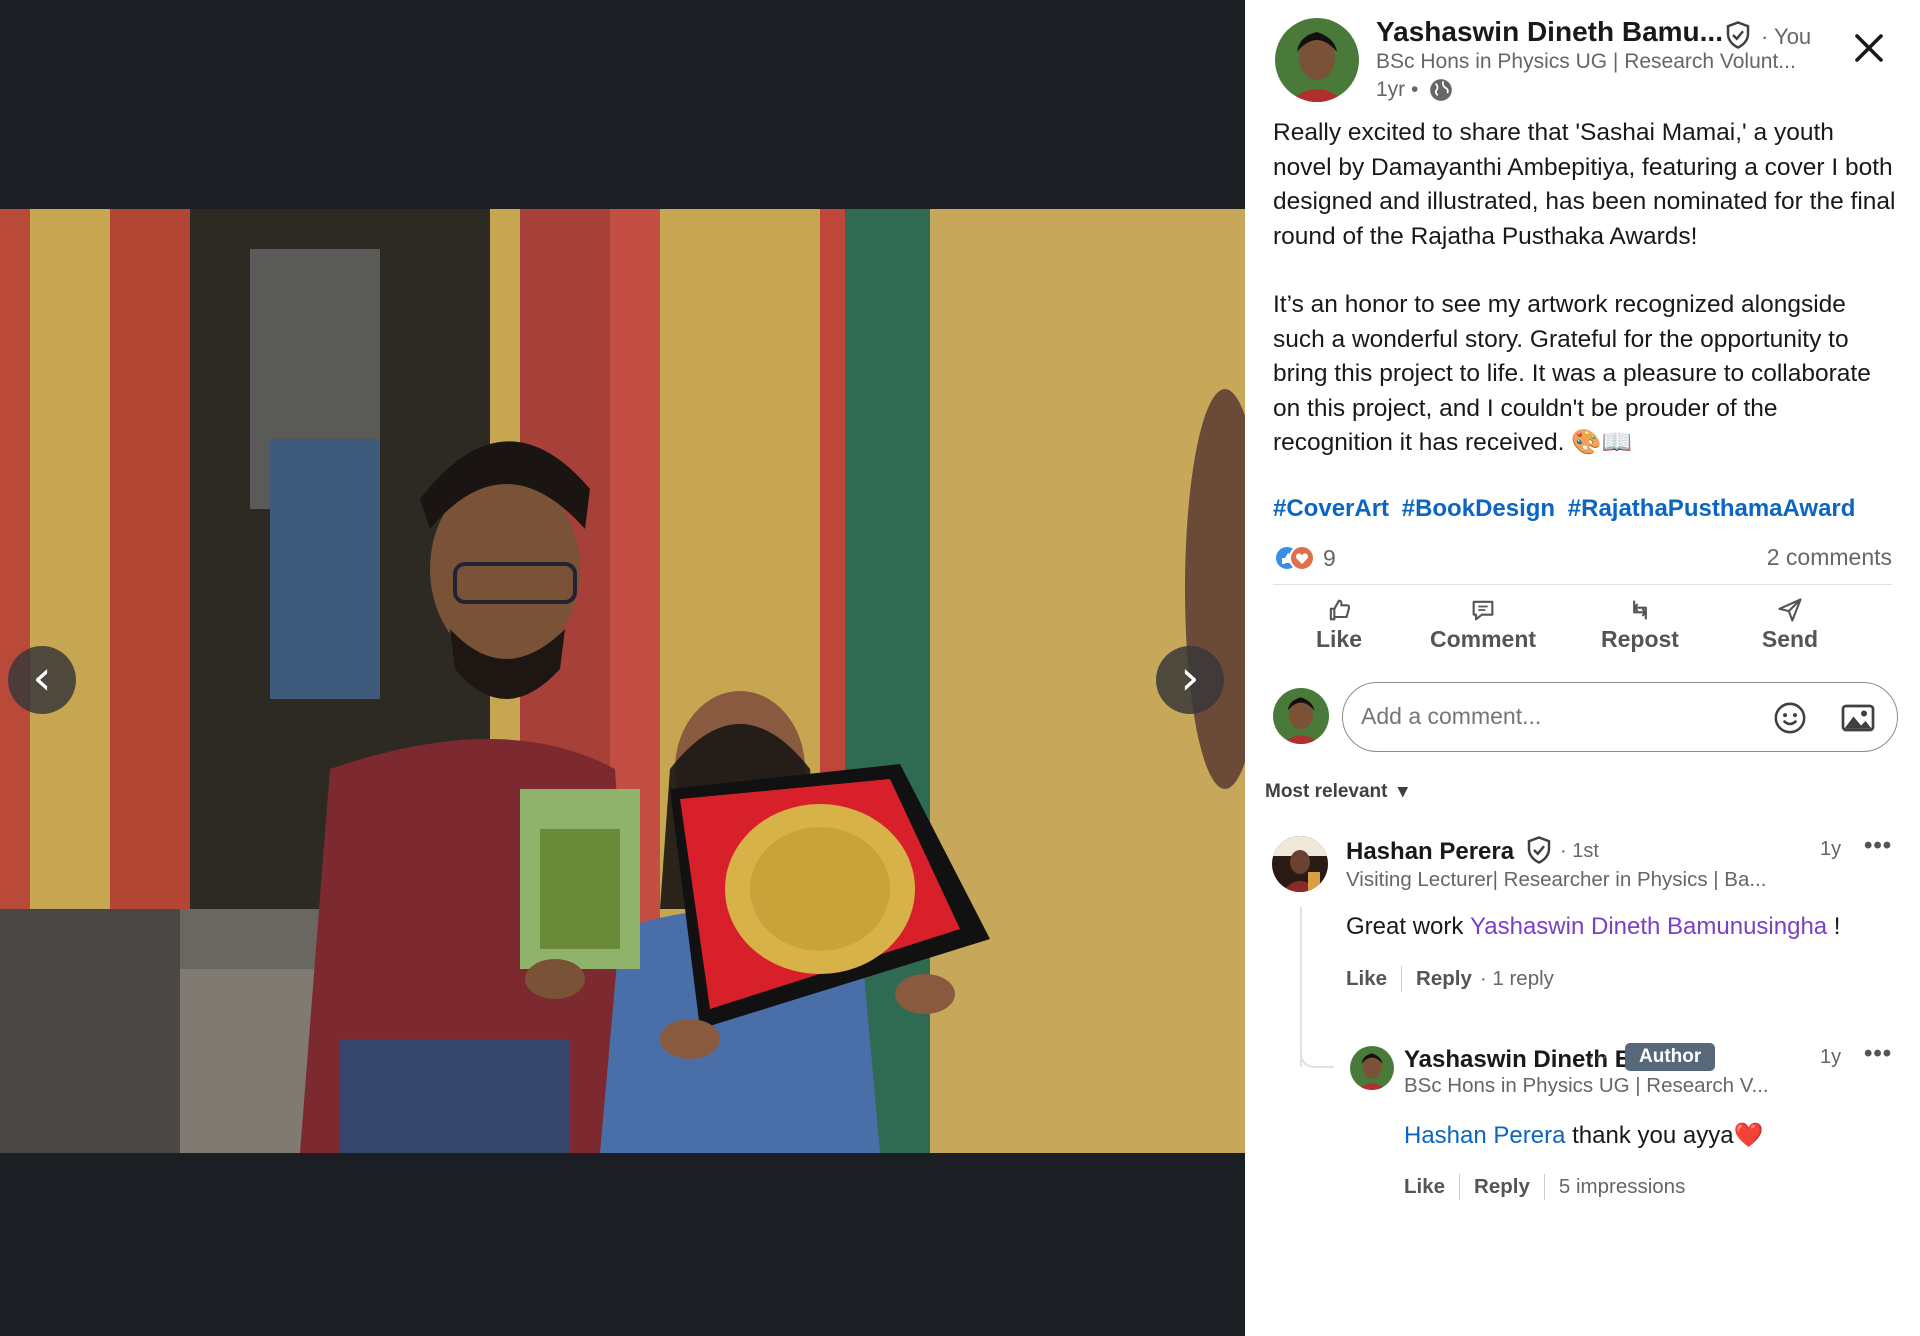 Image resolution: width=1920 pixels, height=1336 pixels. I want to click on next-image-button: ›, so click(1190, 680).